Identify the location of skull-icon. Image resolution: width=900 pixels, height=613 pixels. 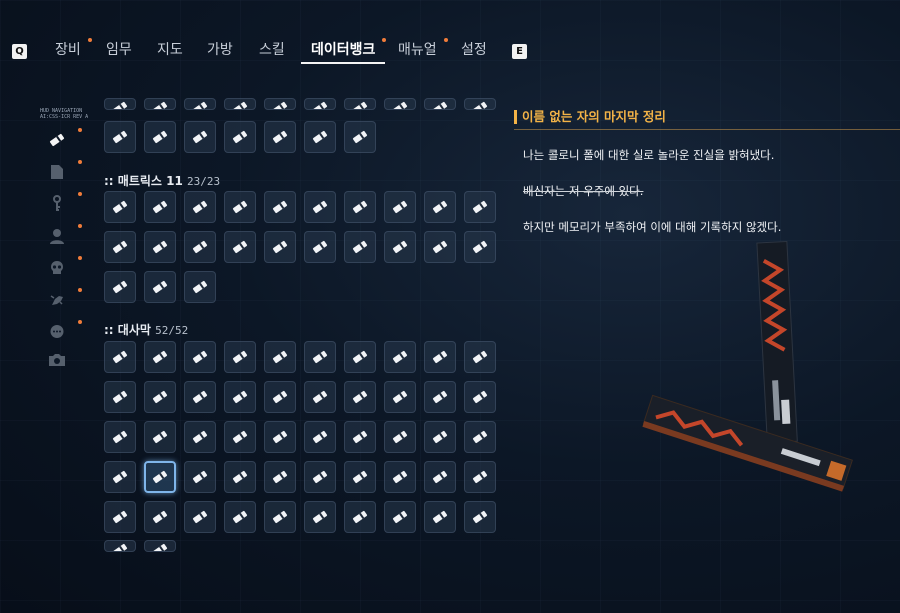
(57, 268).